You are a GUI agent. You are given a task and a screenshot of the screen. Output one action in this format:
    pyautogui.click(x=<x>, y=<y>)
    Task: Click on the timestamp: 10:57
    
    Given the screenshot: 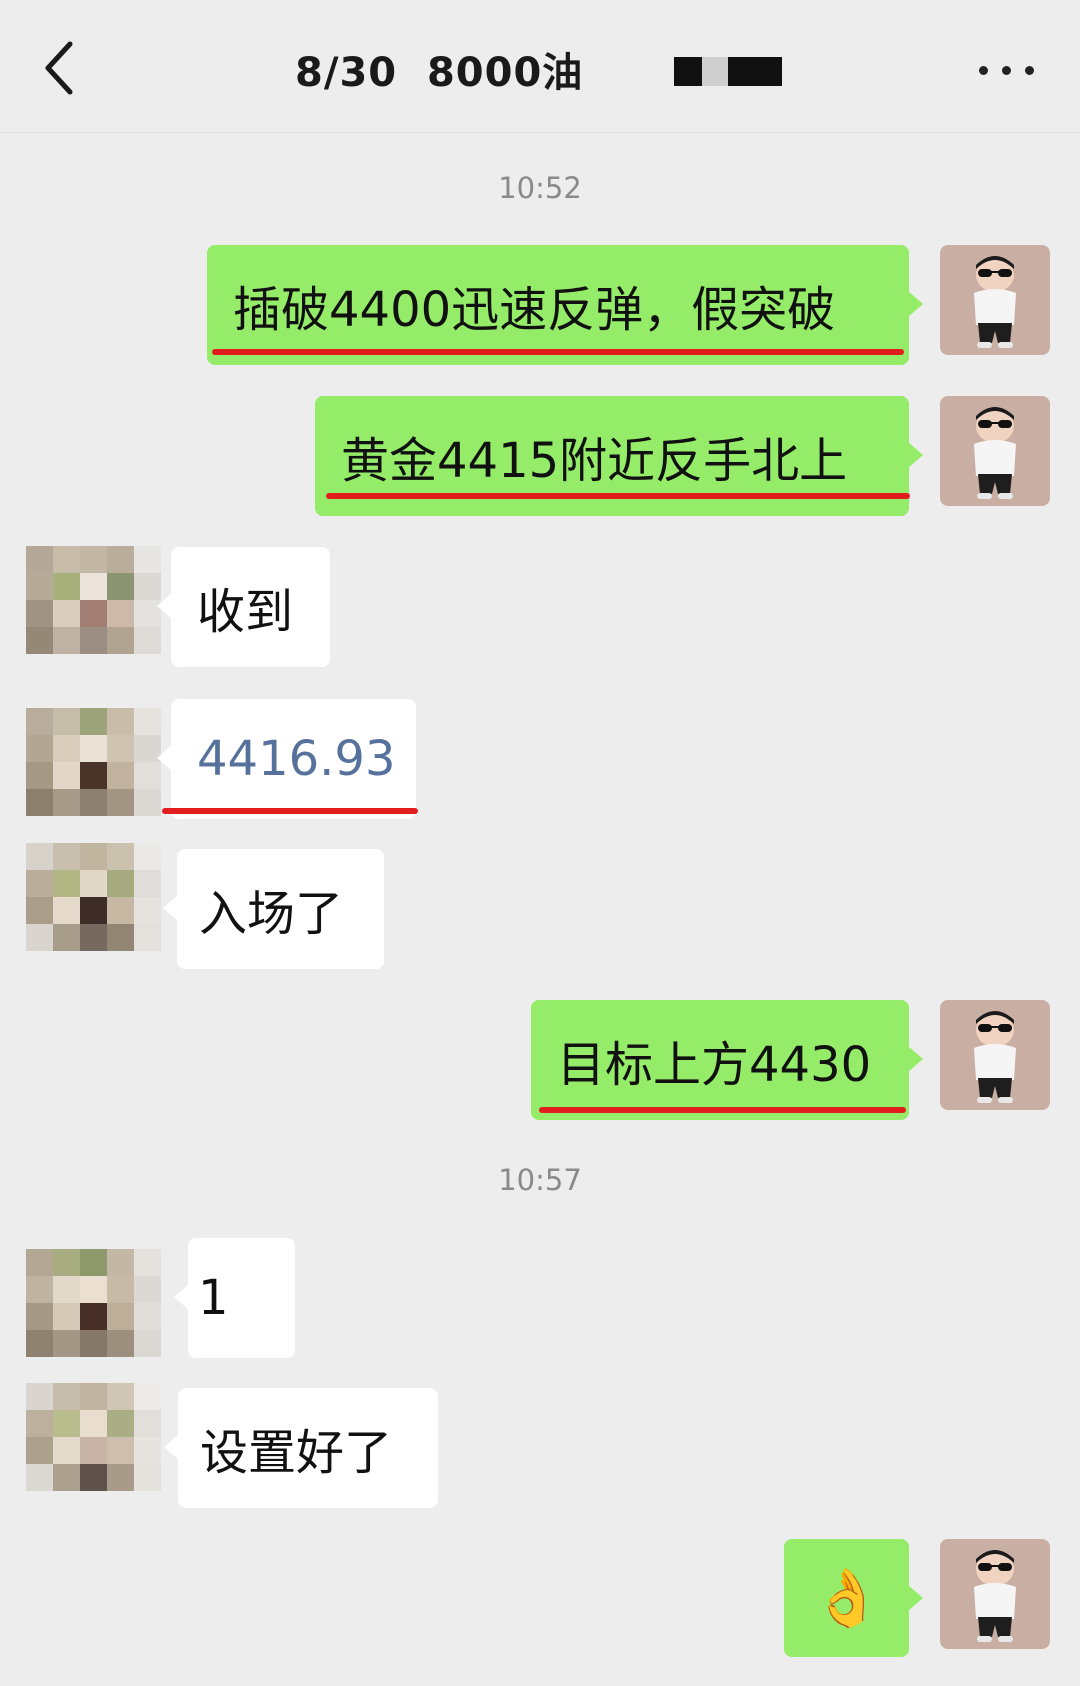 What is the action you would take?
    pyautogui.click(x=540, y=1180)
    